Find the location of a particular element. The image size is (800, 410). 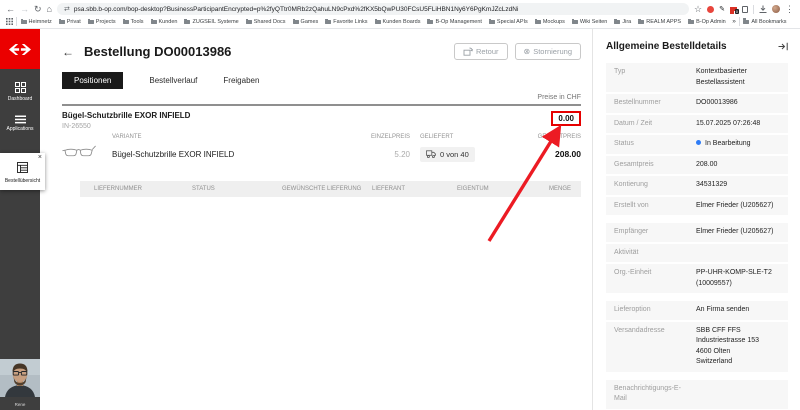

bookmark-folder: Kunden is located at coordinates (164, 21).